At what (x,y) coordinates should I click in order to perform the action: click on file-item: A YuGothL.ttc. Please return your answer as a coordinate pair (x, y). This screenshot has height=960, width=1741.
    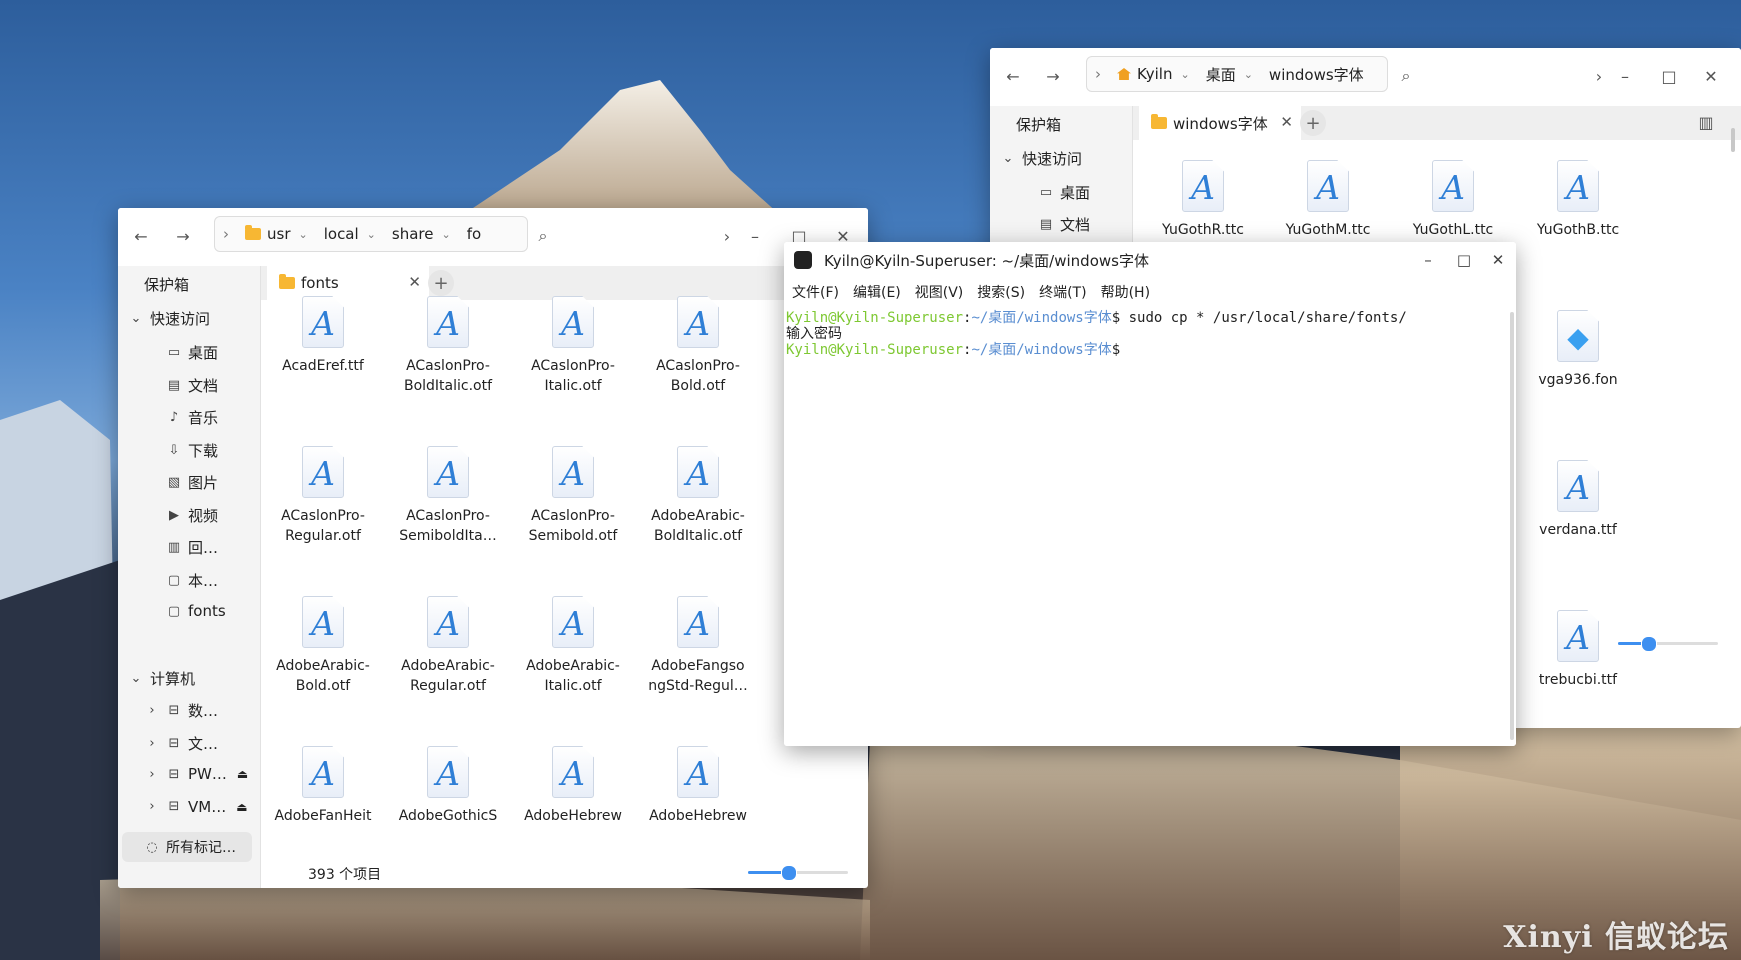
    Looking at the image, I should click on (1453, 200).